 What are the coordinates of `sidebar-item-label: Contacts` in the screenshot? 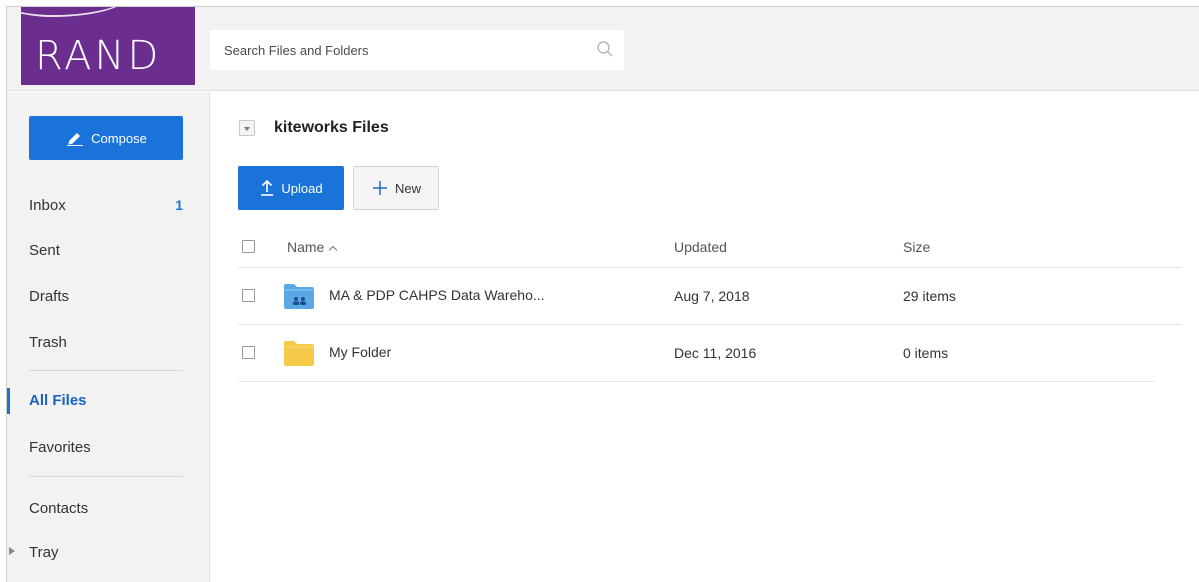 It's located at (59, 508).